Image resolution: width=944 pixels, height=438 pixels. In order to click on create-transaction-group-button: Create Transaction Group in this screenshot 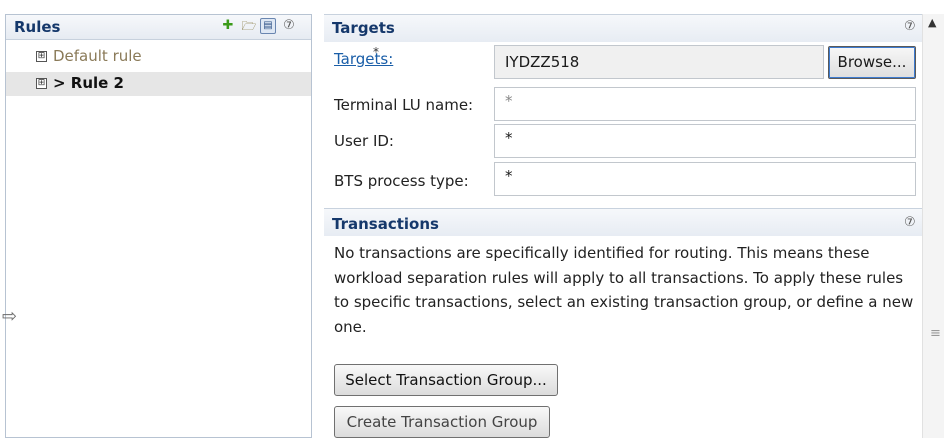, I will do `click(442, 422)`.